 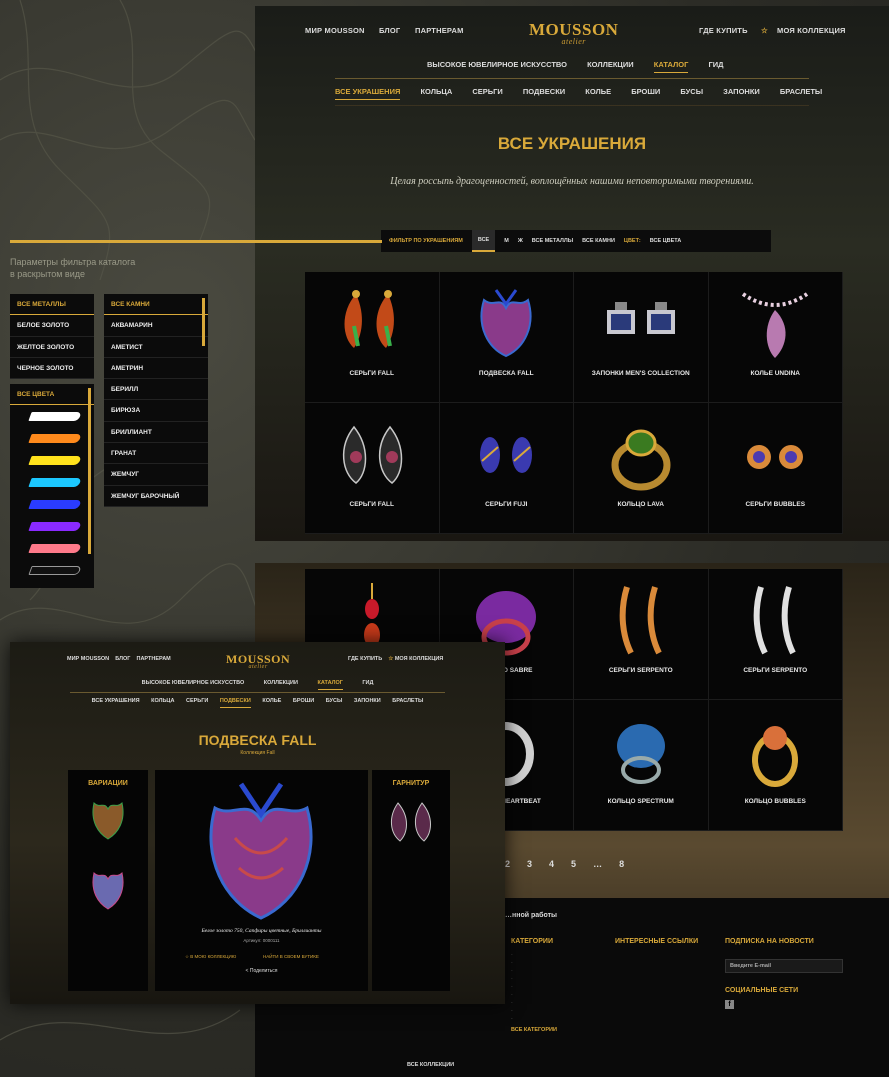 I want to click on cat-nav-item: ВСЕ УКРАШЕНИЯ, so click(x=116, y=701).